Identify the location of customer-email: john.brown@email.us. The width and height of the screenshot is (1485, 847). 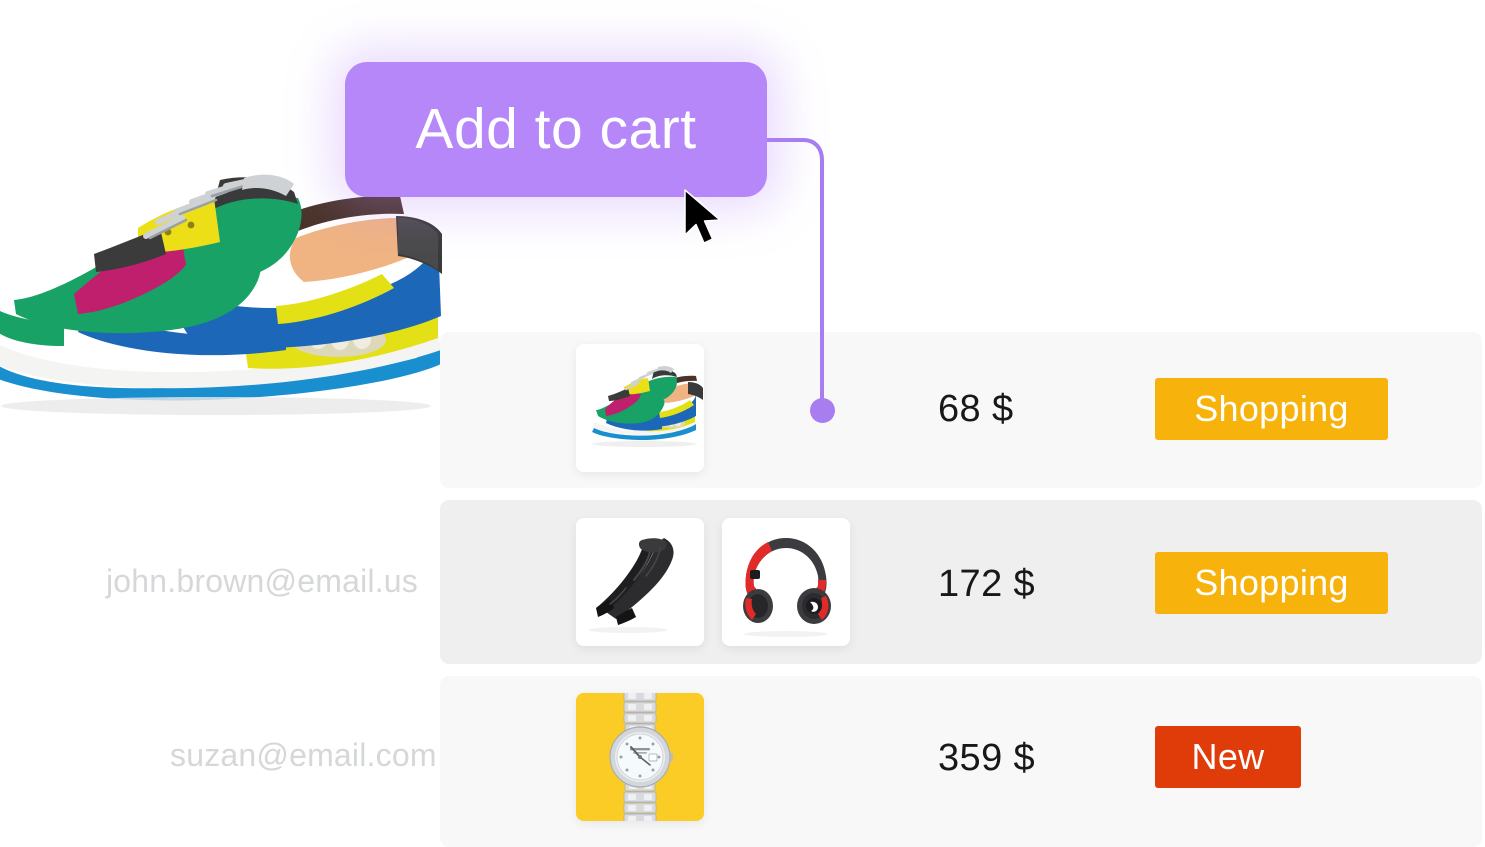
(262, 581).